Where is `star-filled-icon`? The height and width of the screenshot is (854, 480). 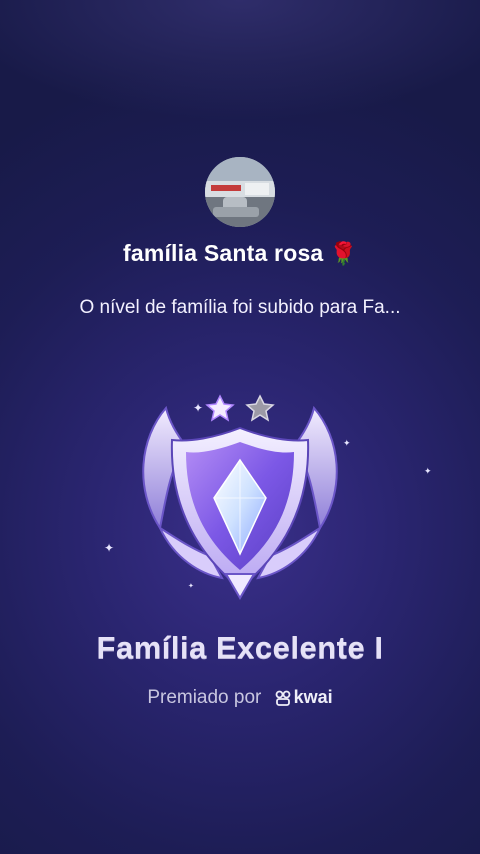
star-filled-icon is located at coordinates (220, 408).